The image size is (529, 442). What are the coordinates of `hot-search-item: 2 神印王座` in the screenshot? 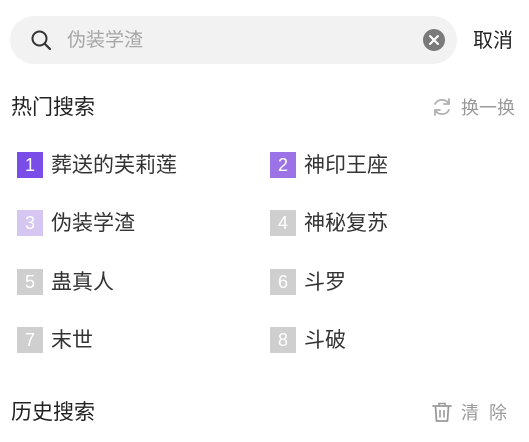 It's located at (329, 165).